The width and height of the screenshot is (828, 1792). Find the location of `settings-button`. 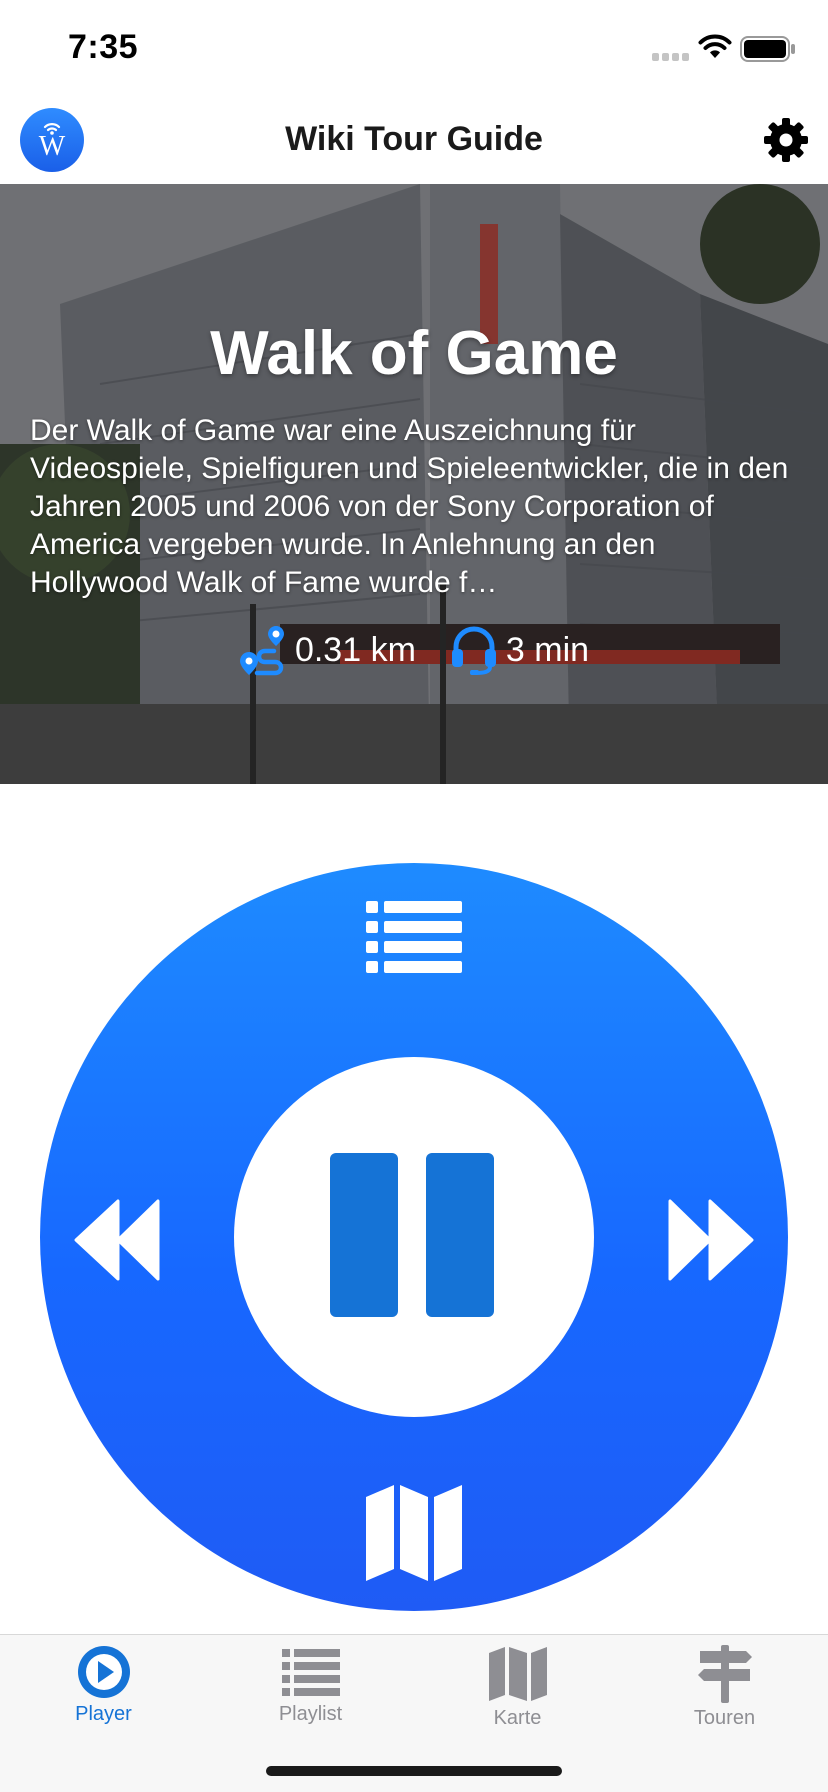

settings-button is located at coordinates (786, 140).